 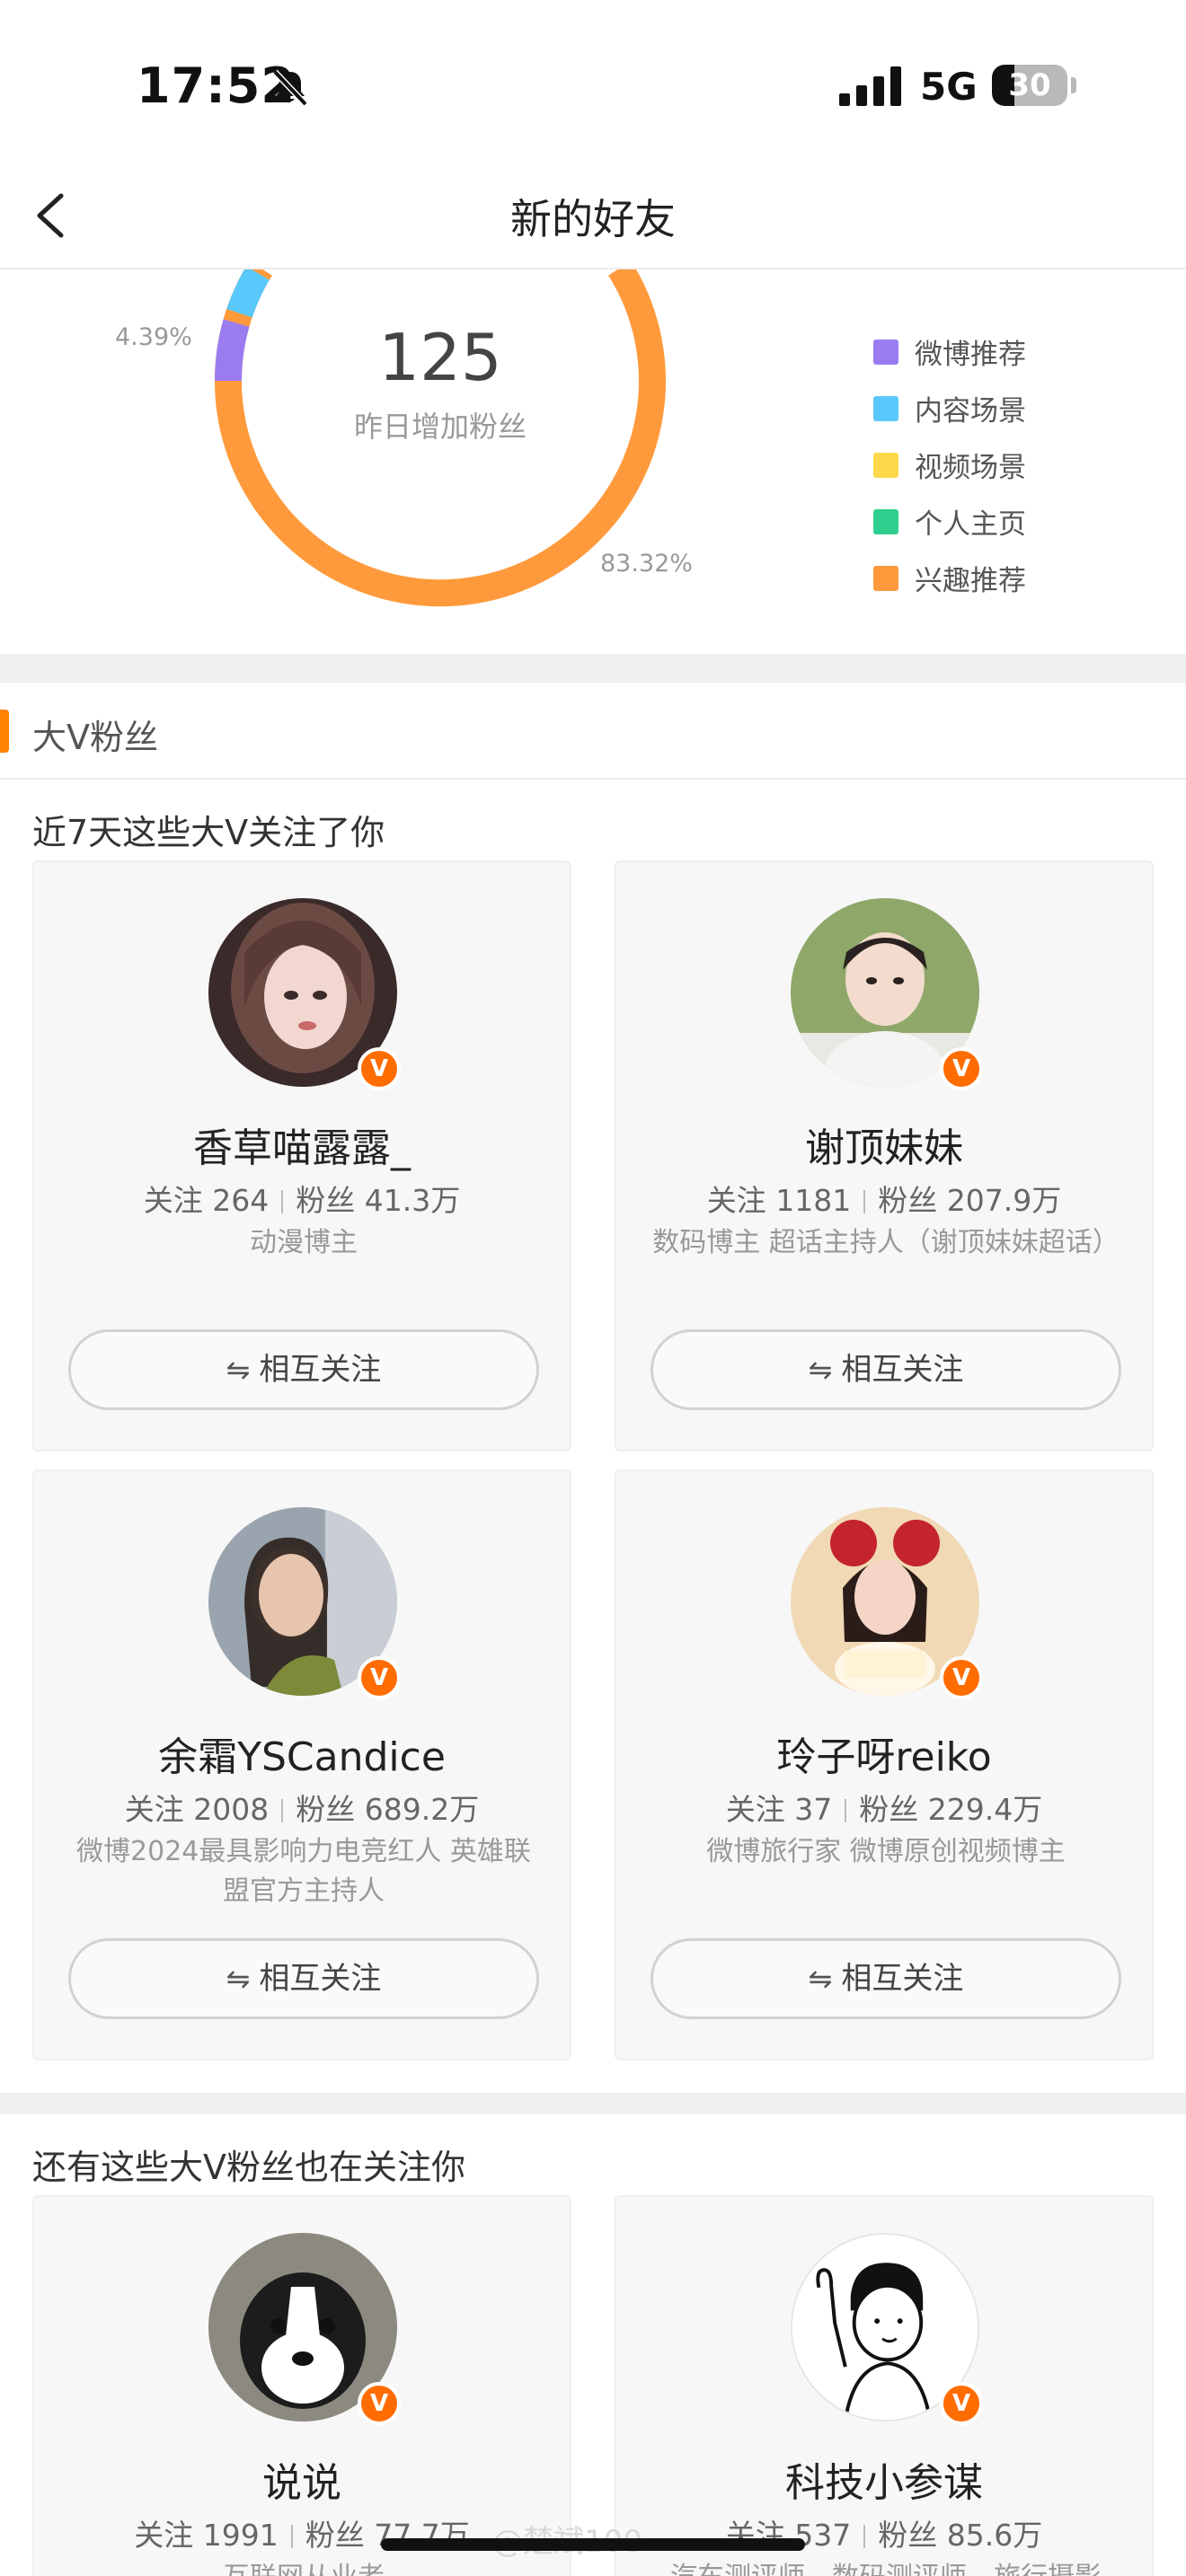 What do you see at coordinates (301, 2385) in the screenshot?
I see `user-card: V 说说 关注 1991粉丝 77.7万 互联网从业者` at bounding box center [301, 2385].